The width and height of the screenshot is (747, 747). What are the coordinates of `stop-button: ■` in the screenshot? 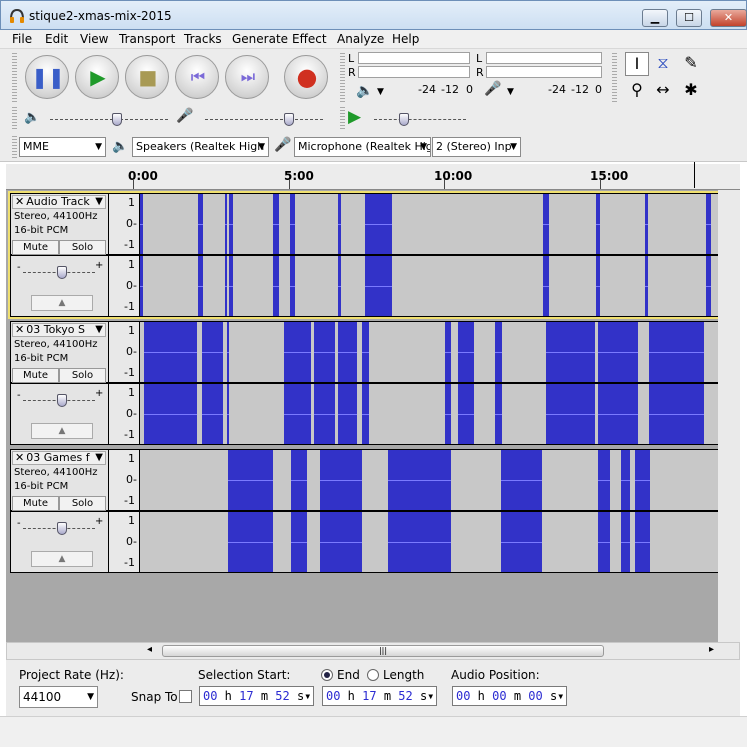 It's located at (147, 77).